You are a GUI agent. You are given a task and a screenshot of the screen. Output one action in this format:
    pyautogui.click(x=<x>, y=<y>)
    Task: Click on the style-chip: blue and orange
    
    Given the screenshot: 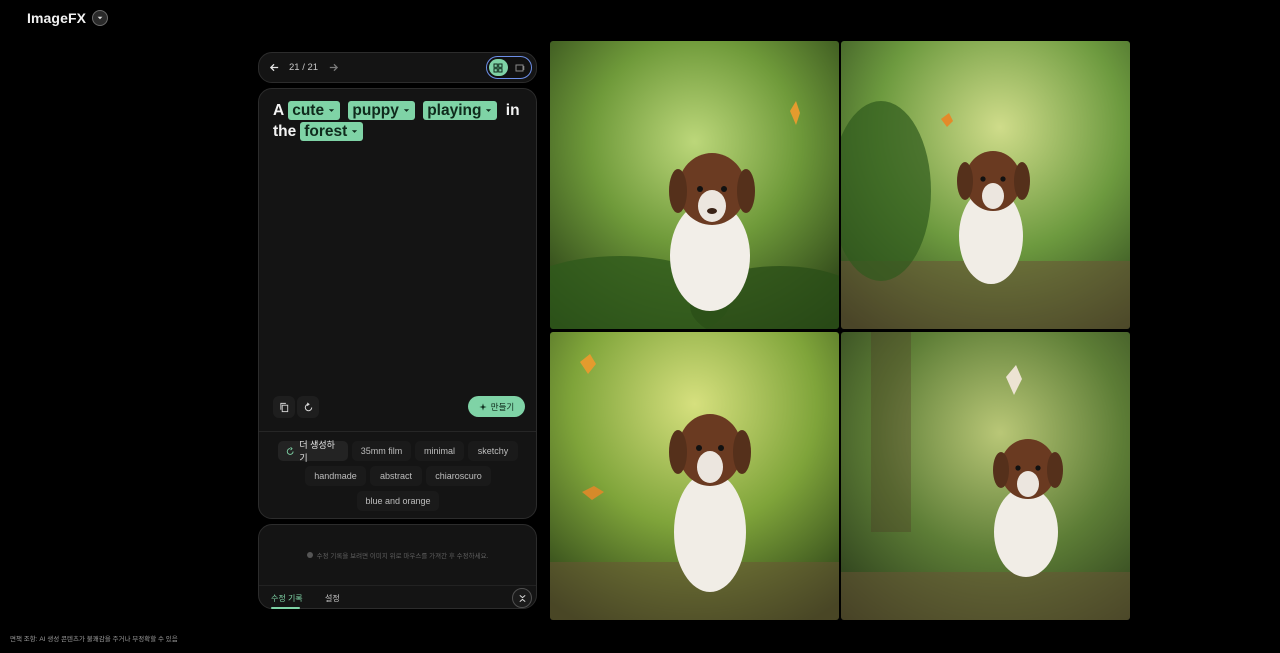 What is the action you would take?
    pyautogui.click(x=398, y=501)
    